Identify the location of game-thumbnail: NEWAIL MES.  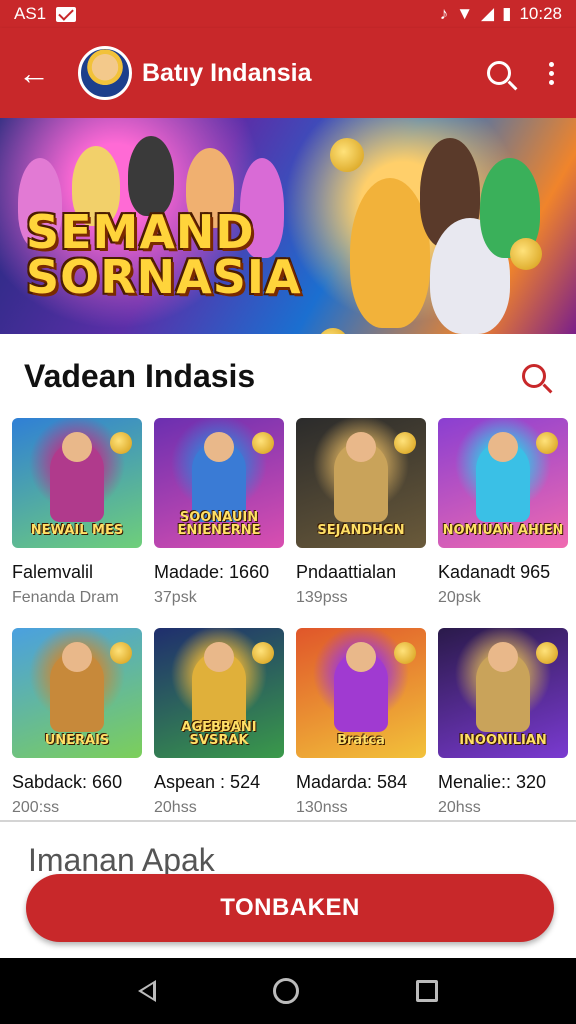
(77, 483).